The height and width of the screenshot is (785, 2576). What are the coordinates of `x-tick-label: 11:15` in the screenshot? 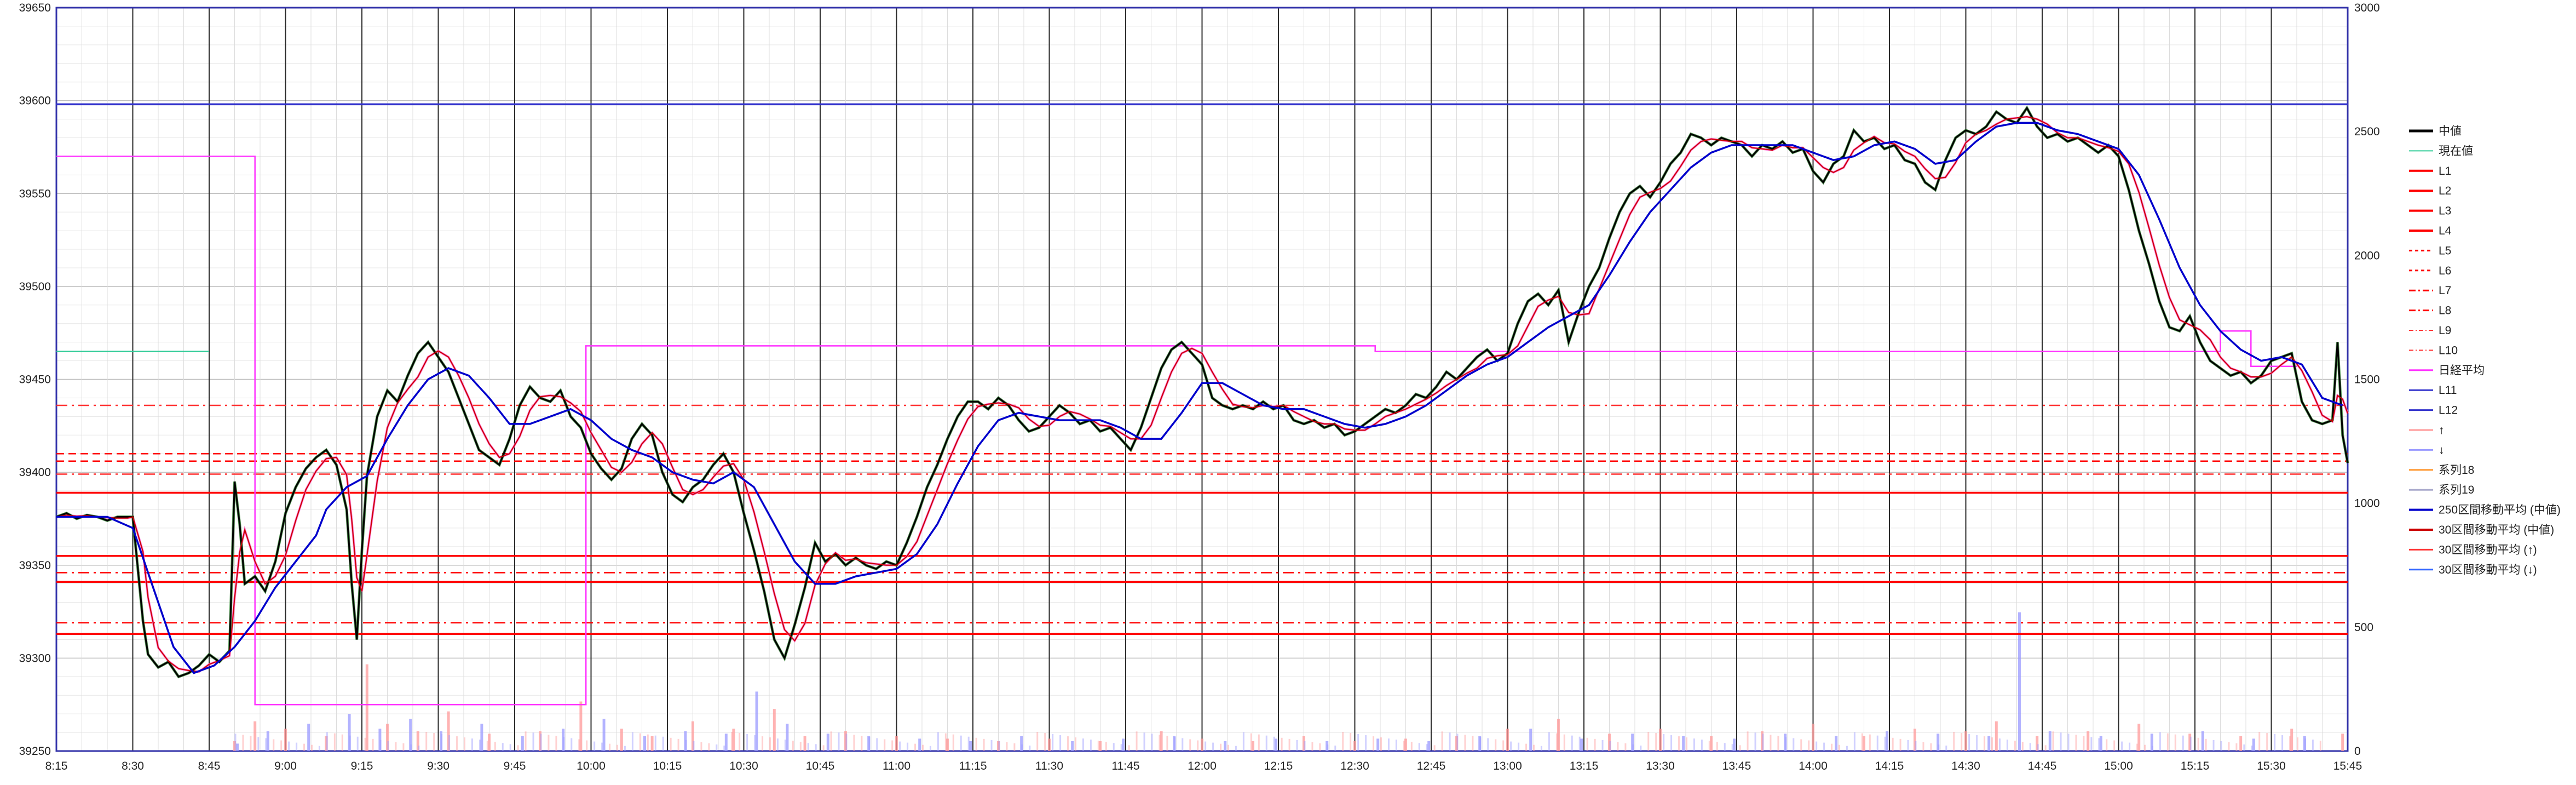 It's located at (973, 766).